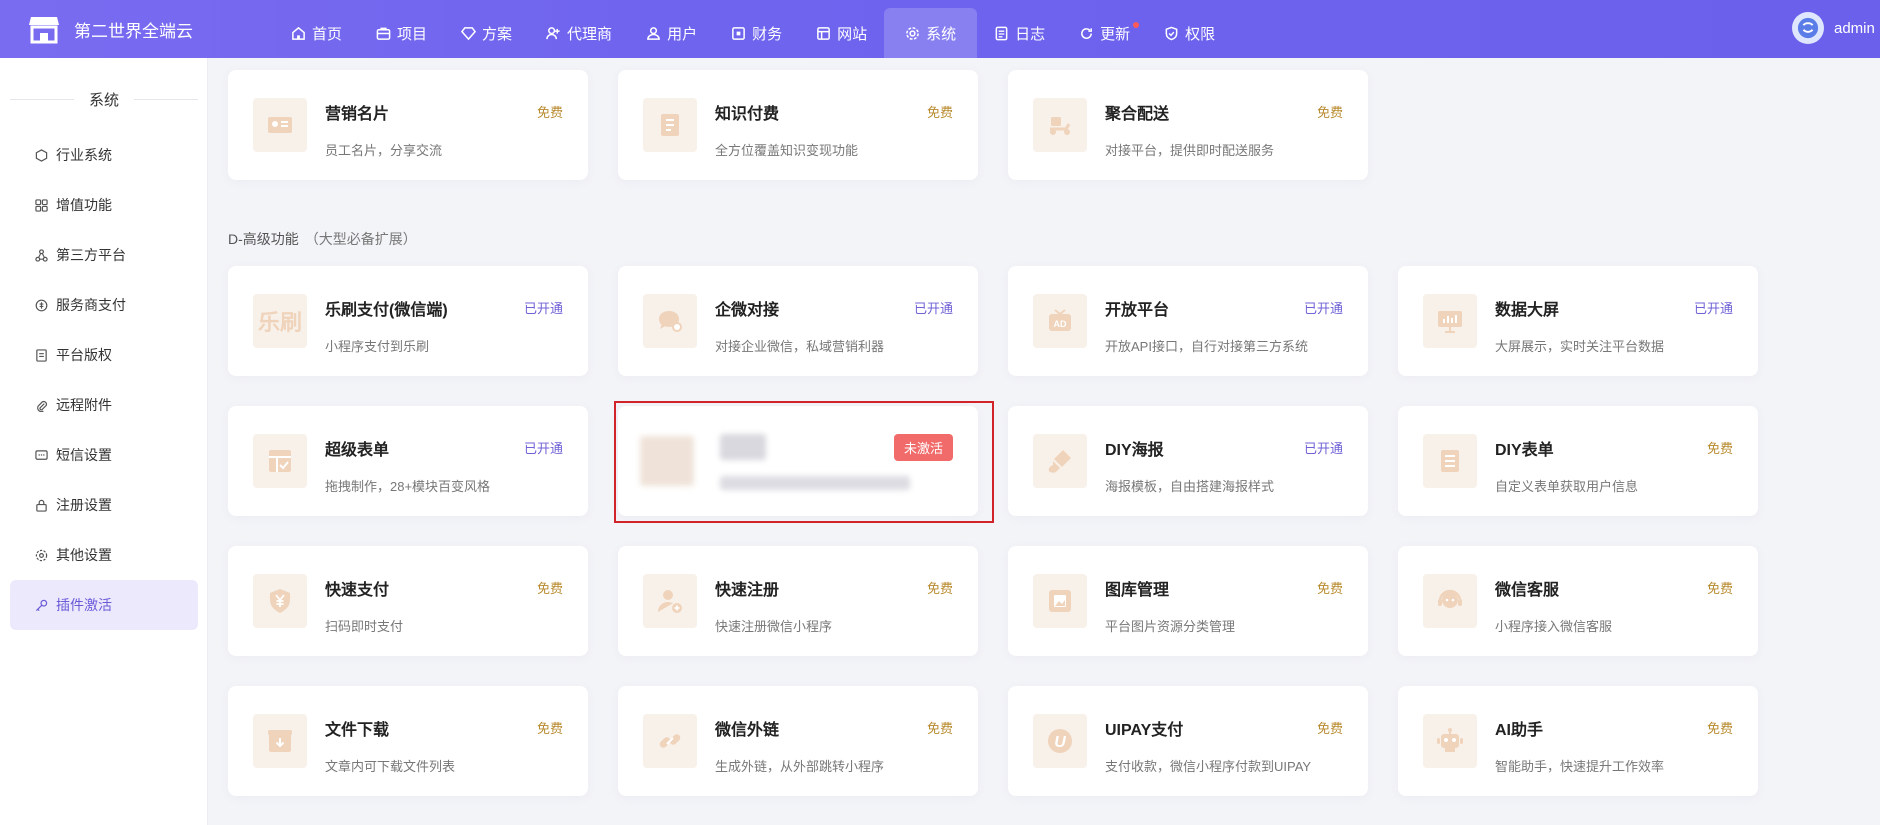 This screenshot has height=825, width=1880. Describe the element at coordinates (579, 33) in the screenshot. I see `nav-agent: 代理商` at that location.